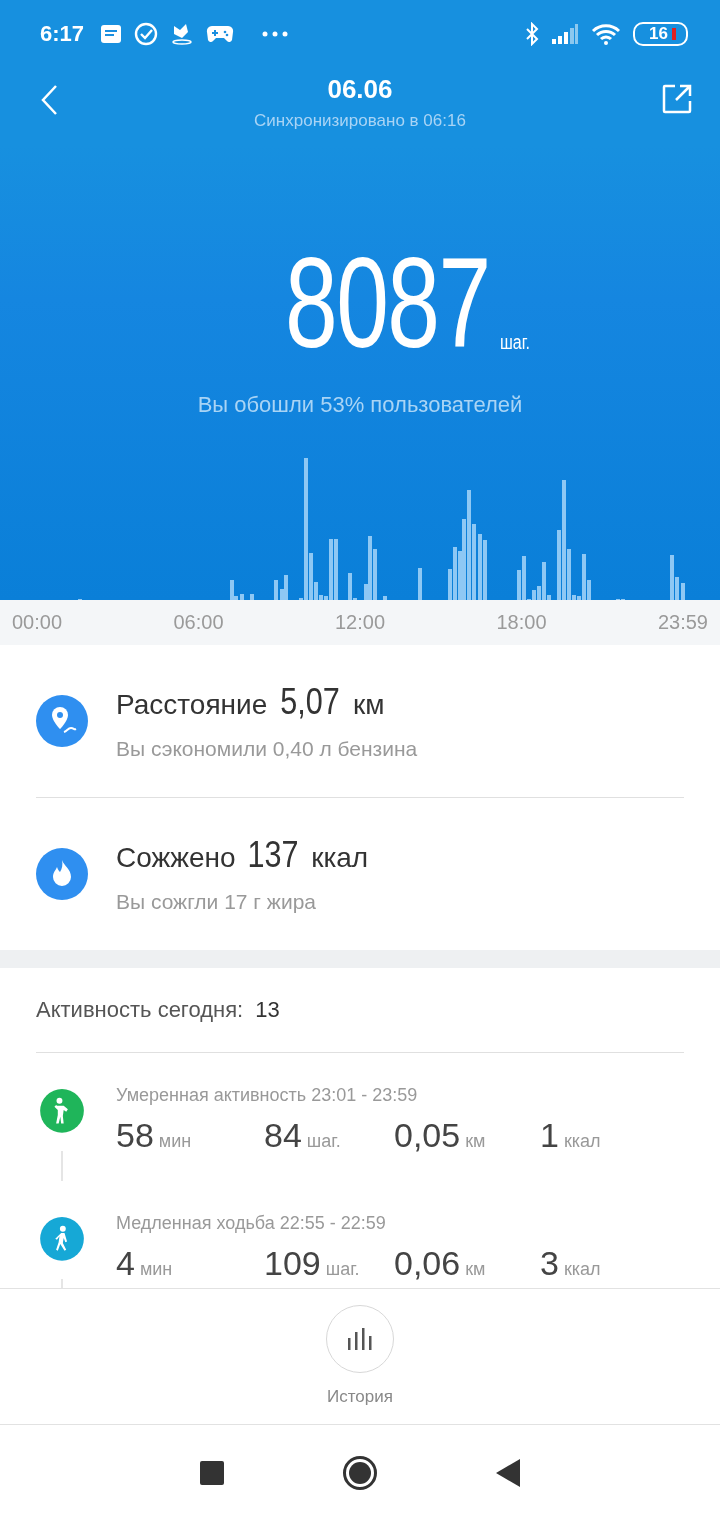 This screenshot has height=1520, width=720. Describe the element at coordinates (267, 1095) in the screenshot. I see `activity-title: Умеренная активность 23:01 - 23:59` at that location.